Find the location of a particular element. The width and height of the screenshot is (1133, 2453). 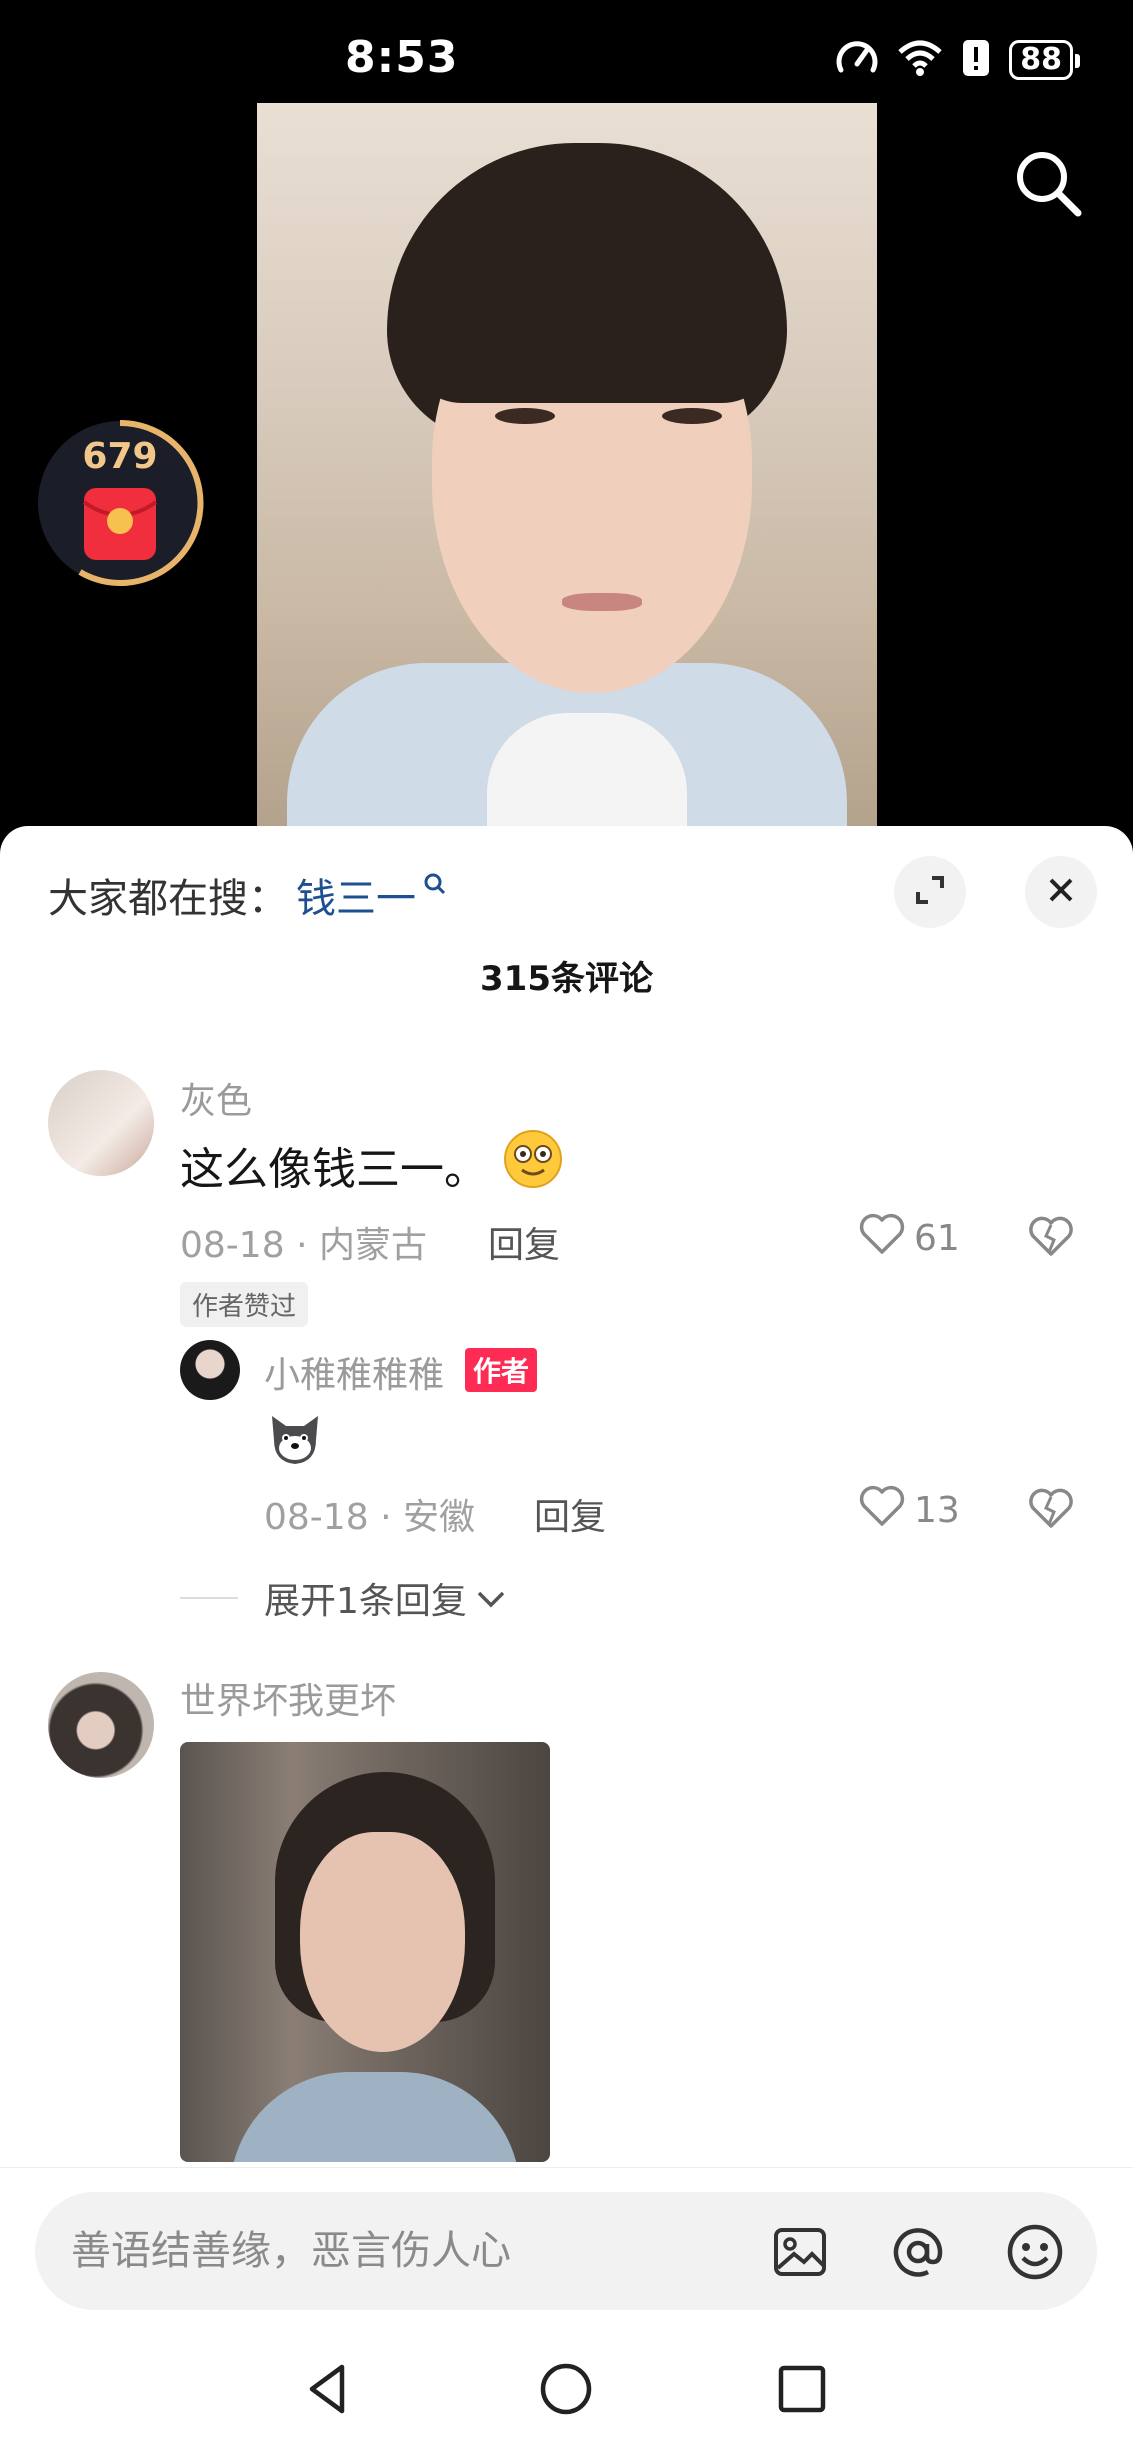

red-packet-count: 679 is located at coordinates (120, 456).